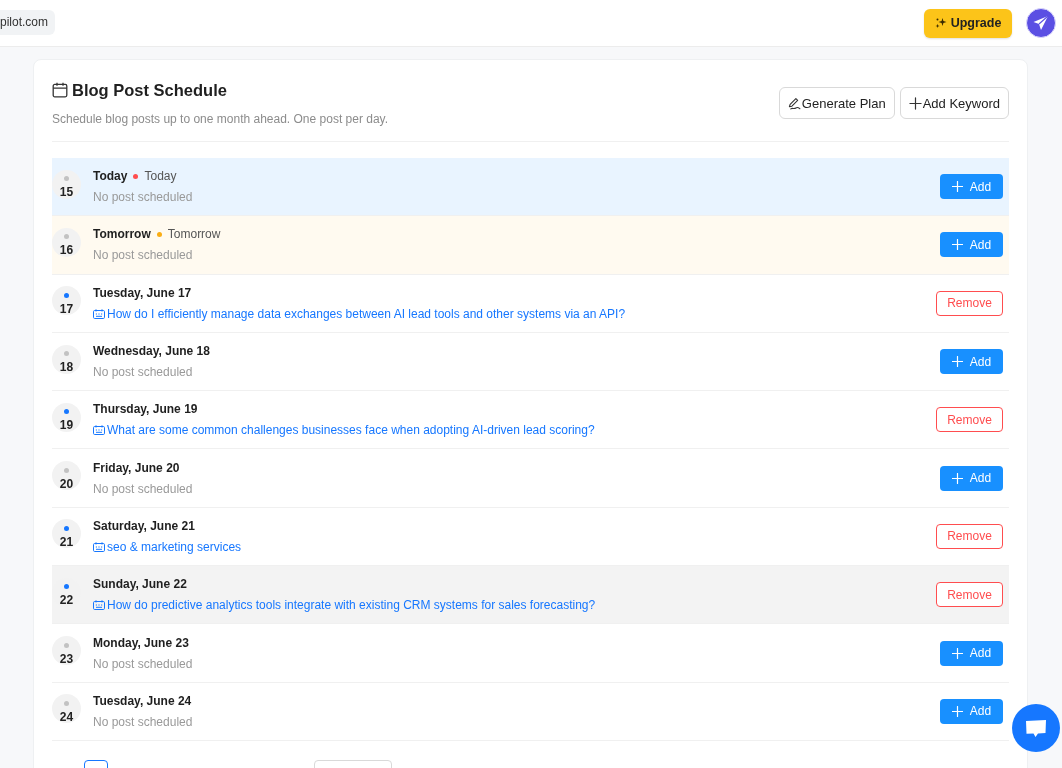 The image size is (1062, 768). Describe the element at coordinates (351, 605) in the screenshot. I see `post-link: How do predictive analytics tools integrate with existing CRM systems for sales forecasting?` at that location.